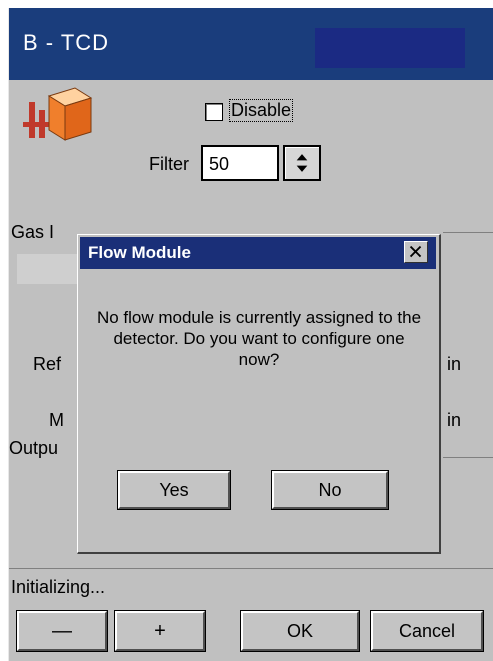  Describe the element at coordinates (454, 420) in the screenshot. I see `m-unit: in` at that location.